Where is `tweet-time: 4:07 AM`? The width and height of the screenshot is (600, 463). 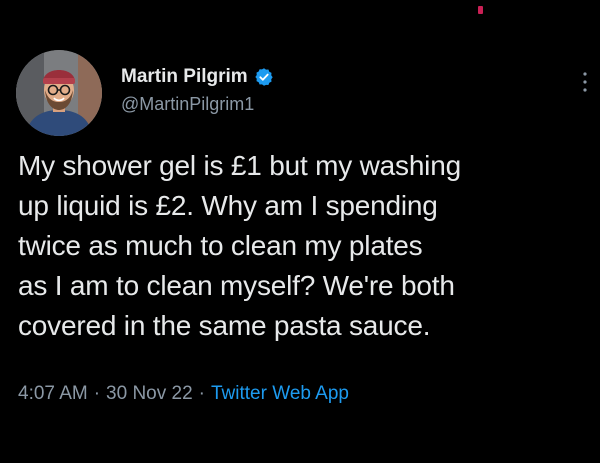
tweet-time: 4:07 AM is located at coordinates (53, 393).